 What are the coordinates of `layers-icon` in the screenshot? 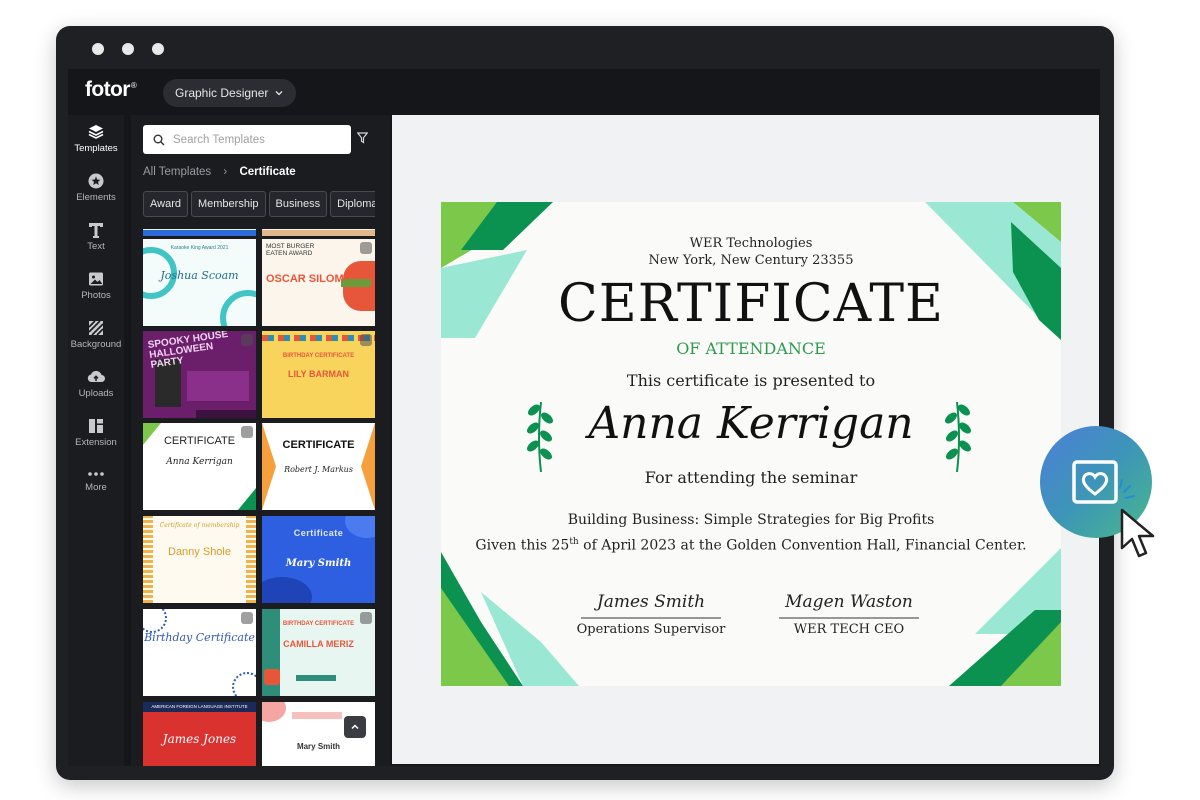 It's located at (96, 132).